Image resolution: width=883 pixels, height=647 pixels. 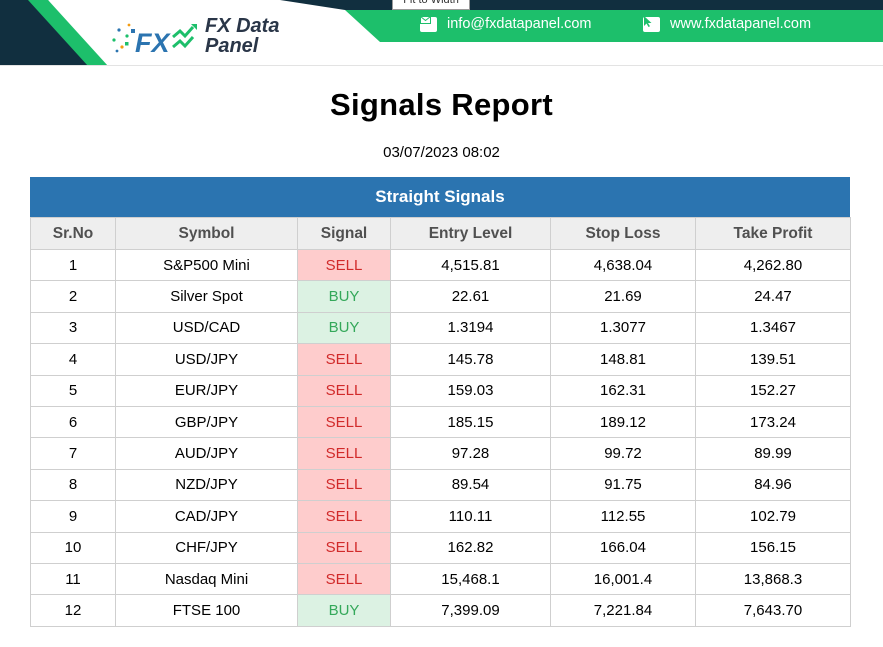 What do you see at coordinates (206, 390) in the screenshot?
I see `symbol-cell: EUR/JPY` at bounding box center [206, 390].